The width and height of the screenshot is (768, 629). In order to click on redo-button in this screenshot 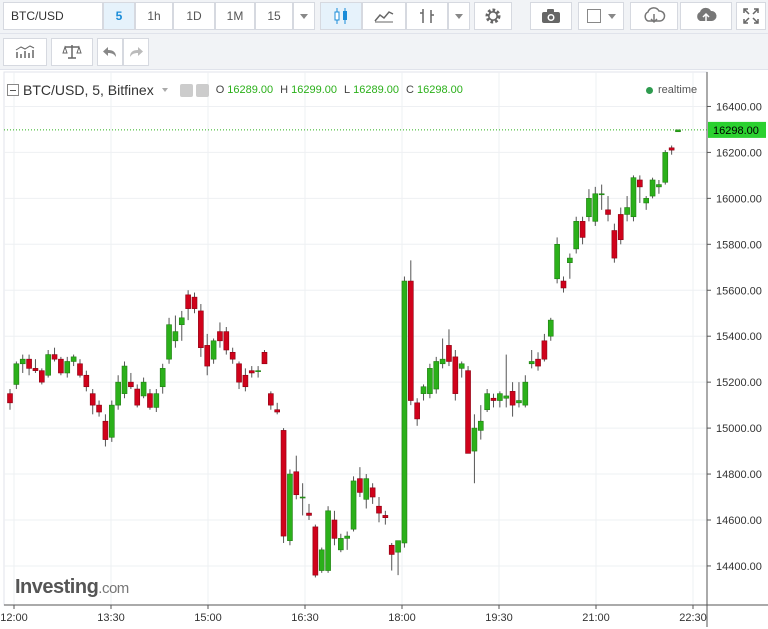, I will do `click(136, 52)`.